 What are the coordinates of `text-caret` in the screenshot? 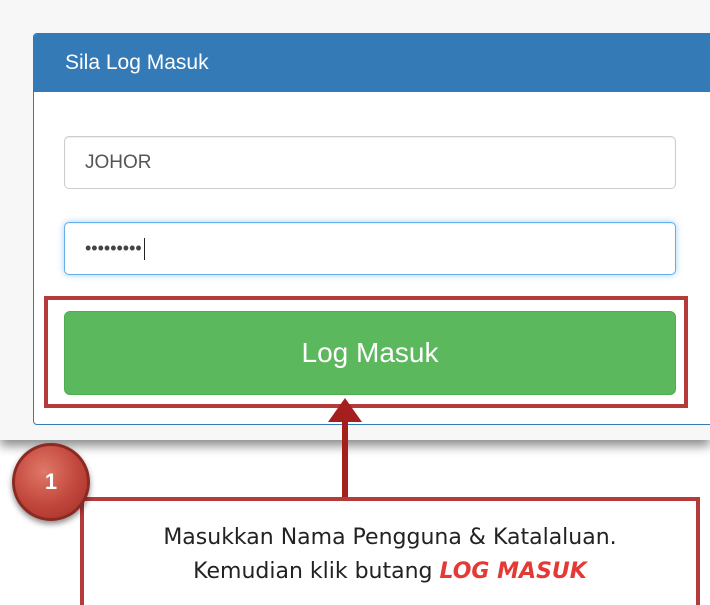 It's located at (144, 248).